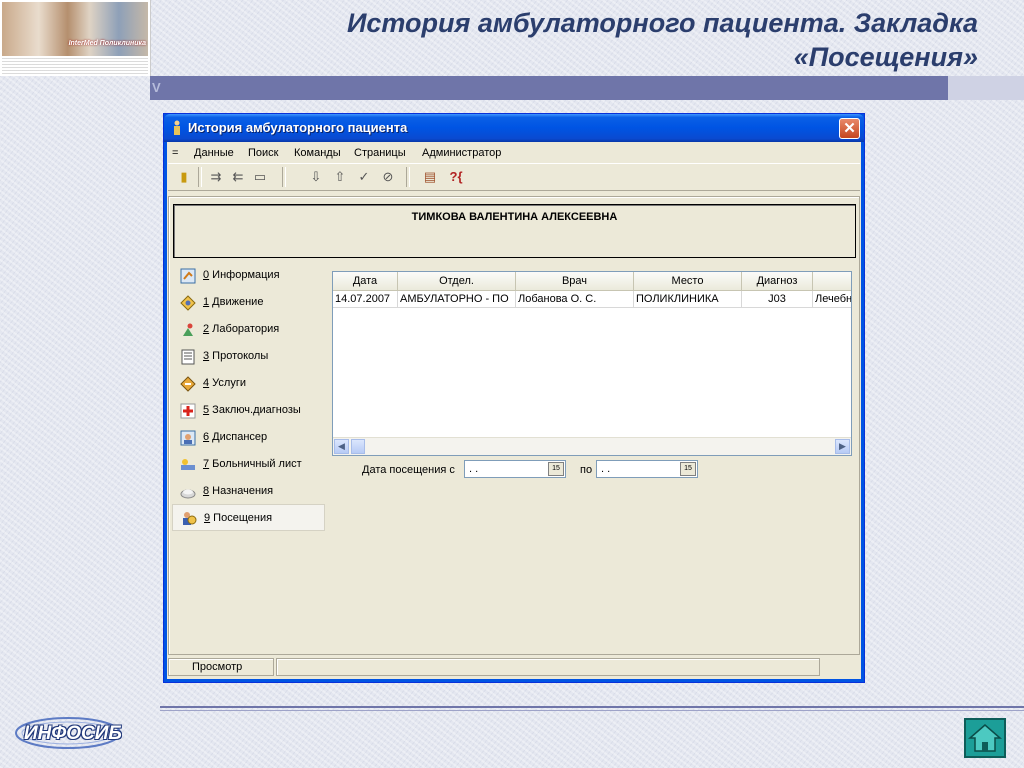 This screenshot has width=1024, height=768. What do you see at coordinates (340, 177) in the screenshot?
I see `move-up-icon: ⇧` at bounding box center [340, 177].